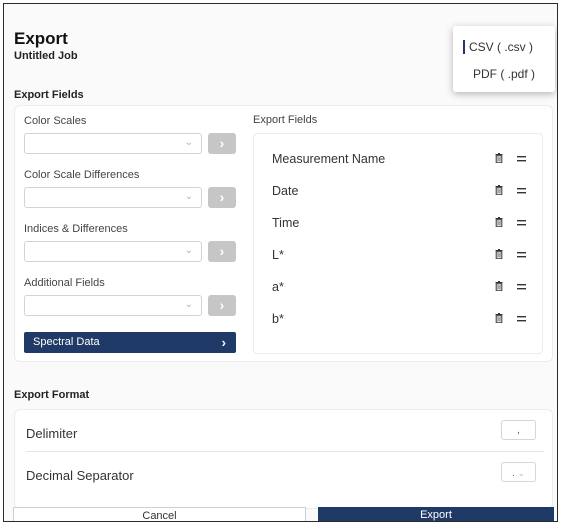 This screenshot has width=561, height=528. I want to click on job-name: Untitled Job, so click(46, 56).